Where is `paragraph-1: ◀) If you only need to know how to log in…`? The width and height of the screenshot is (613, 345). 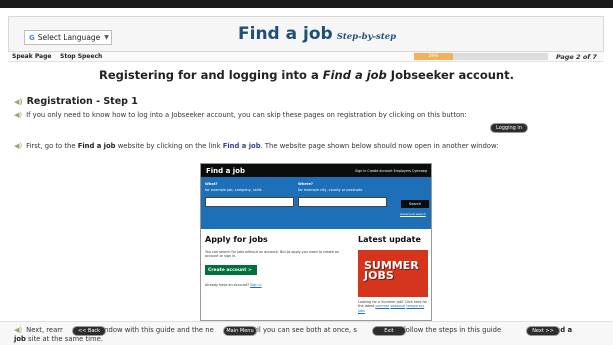
paragraph-1: ◀) If you only need to know how to log in… is located at coordinates (240, 115).